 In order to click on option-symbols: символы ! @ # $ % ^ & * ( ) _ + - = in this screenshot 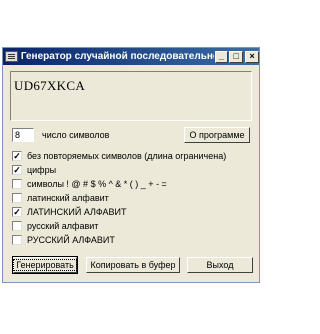, I will do `click(89, 184)`.